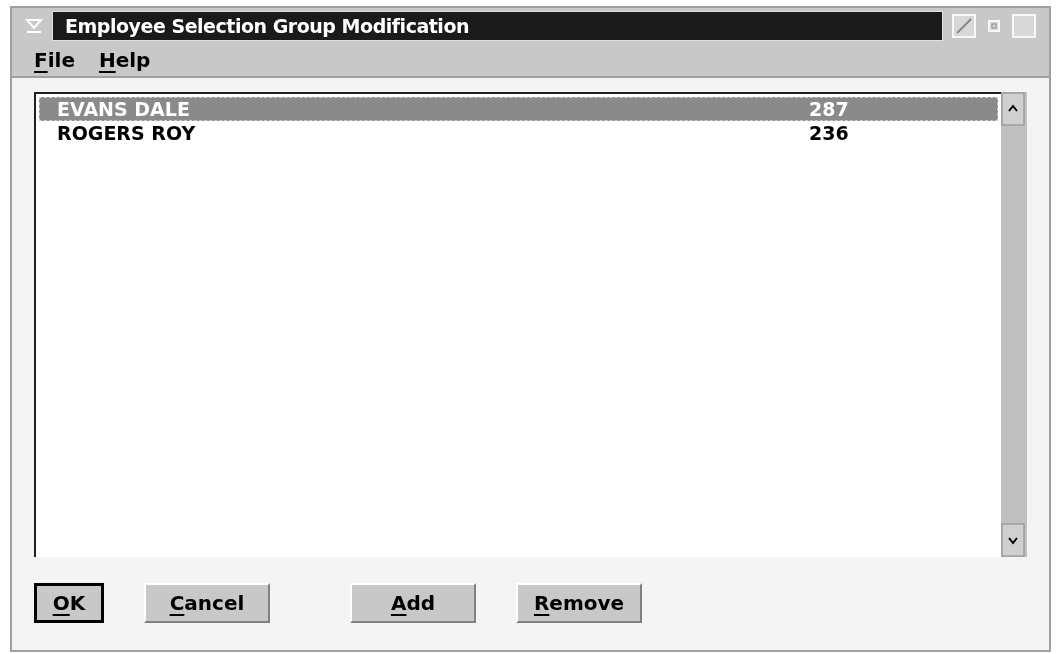 The width and height of the screenshot is (1057, 654). What do you see at coordinates (1014, 324) in the screenshot?
I see `scrollbar` at bounding box center [1014, 324].